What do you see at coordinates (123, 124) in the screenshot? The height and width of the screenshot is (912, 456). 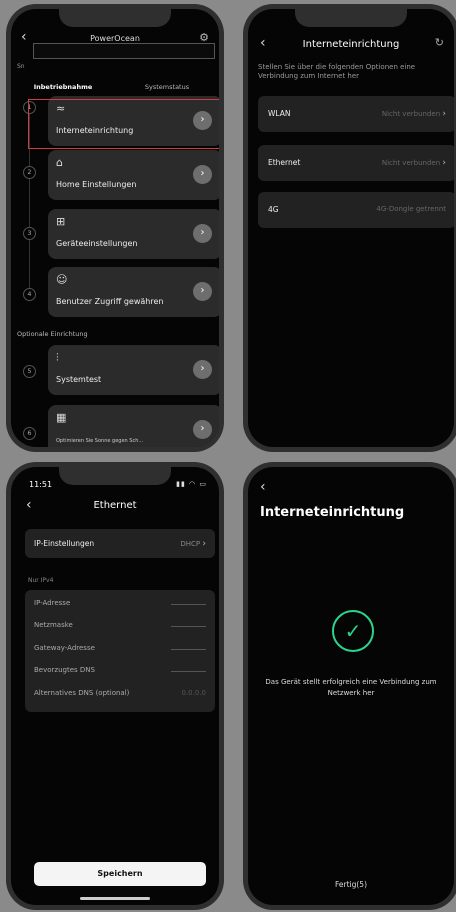 I see `highlight-box` at bounding box center [123, 124].